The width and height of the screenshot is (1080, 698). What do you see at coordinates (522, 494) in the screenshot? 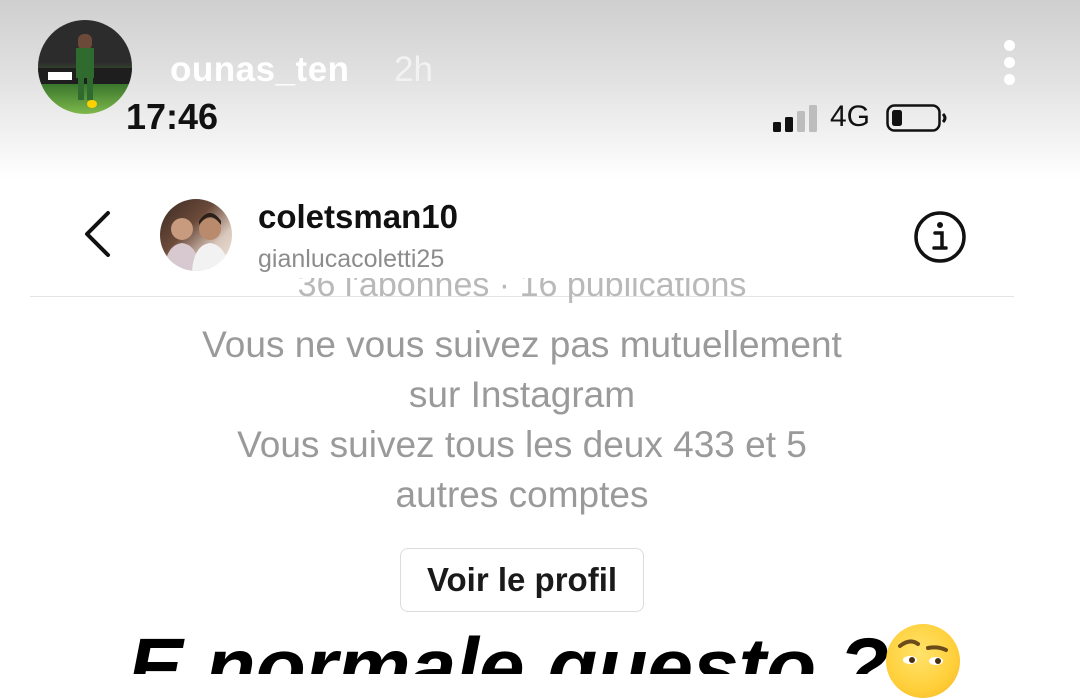
I see `mutual-line: autres comptes` at bounding box center [522, 494].